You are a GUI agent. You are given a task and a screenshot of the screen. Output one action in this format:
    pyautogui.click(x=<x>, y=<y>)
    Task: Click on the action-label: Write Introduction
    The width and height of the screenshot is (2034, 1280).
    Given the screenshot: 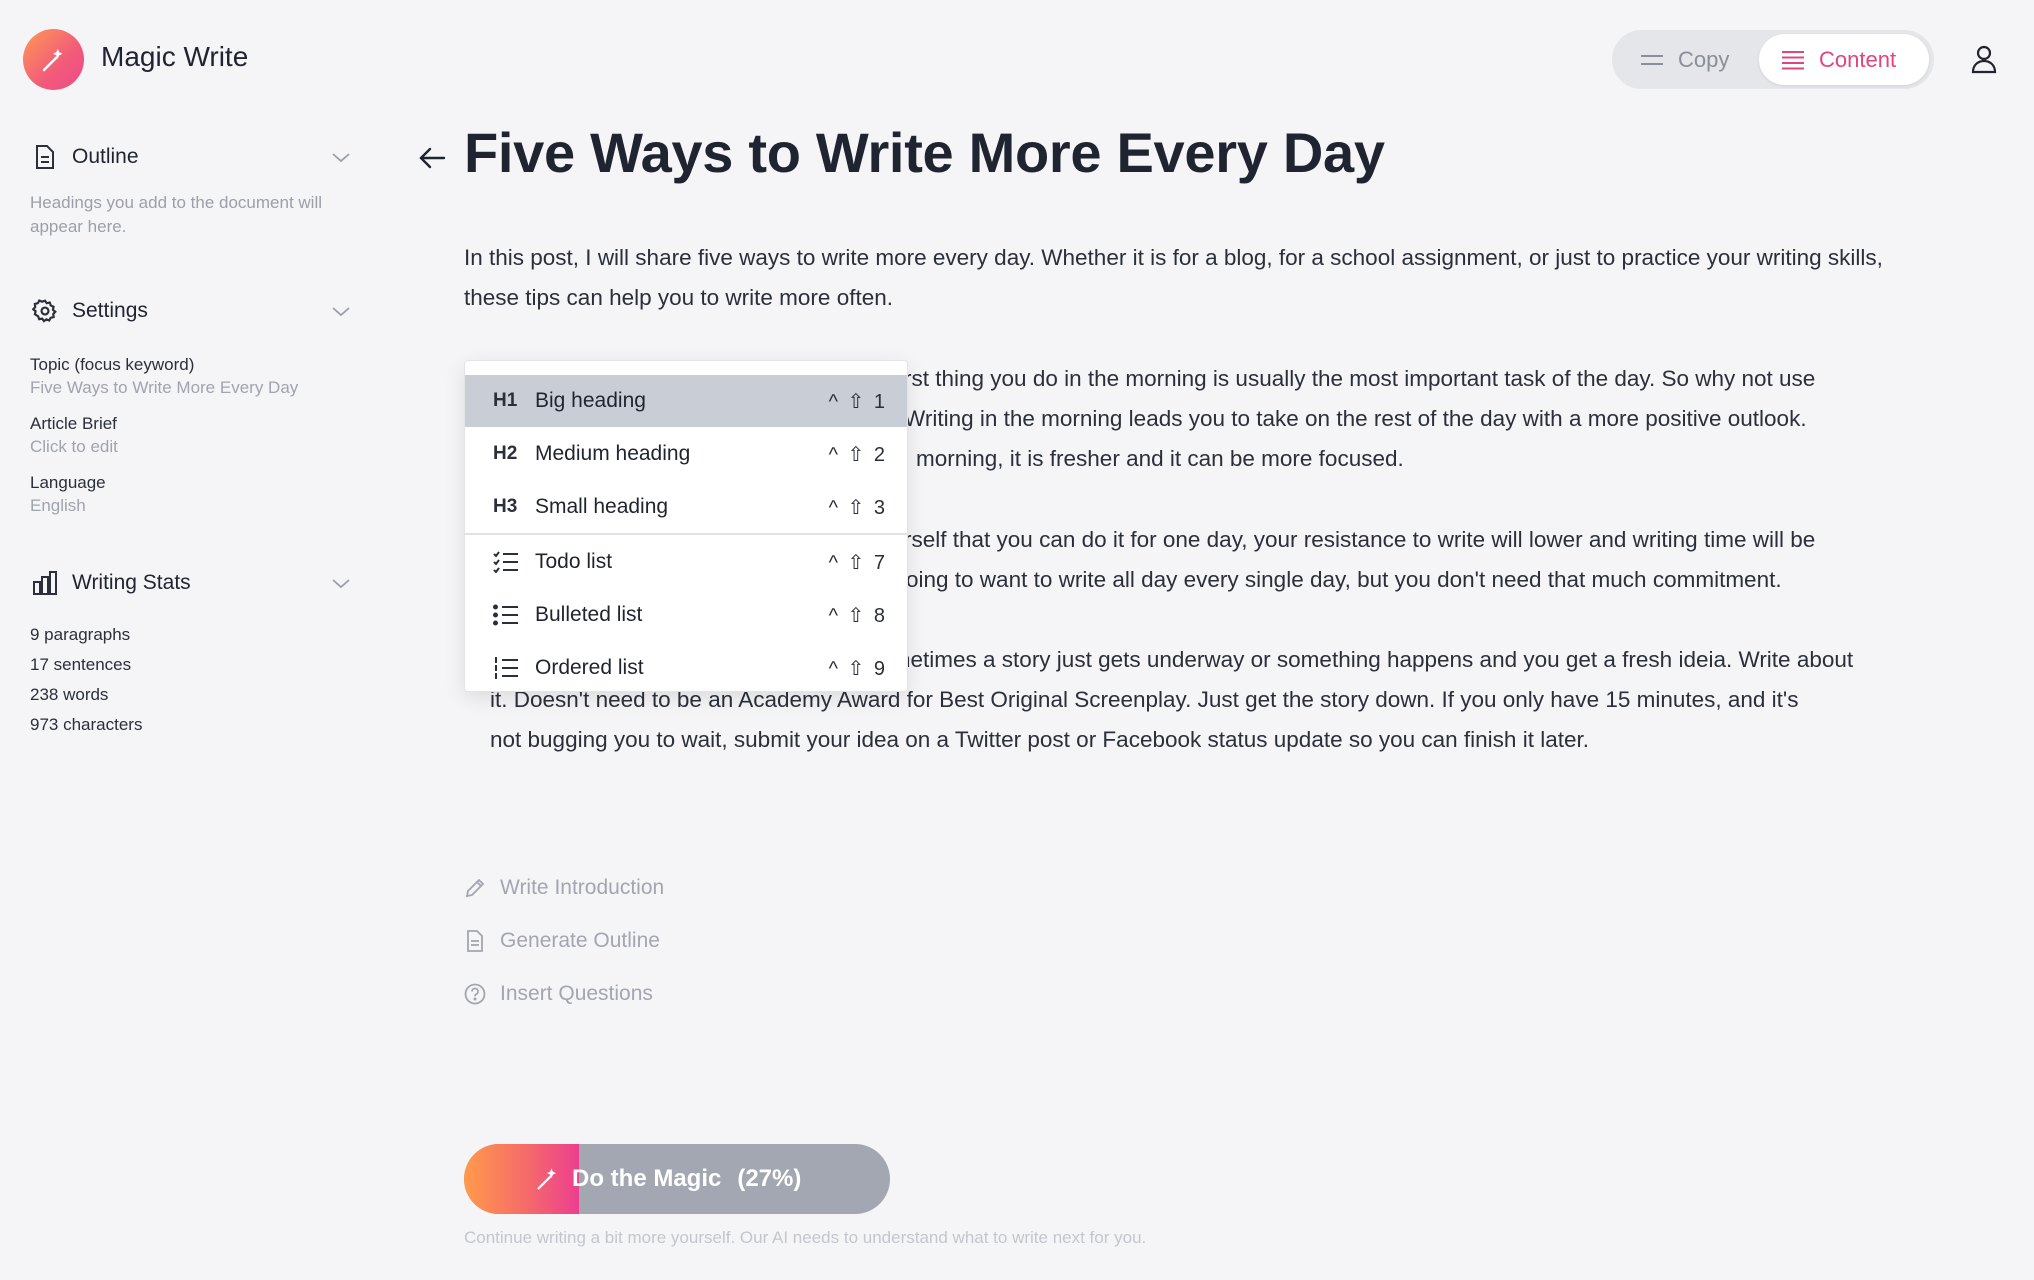 What is the action you would take?
    pyautogui.click(x=582, y=887)
    